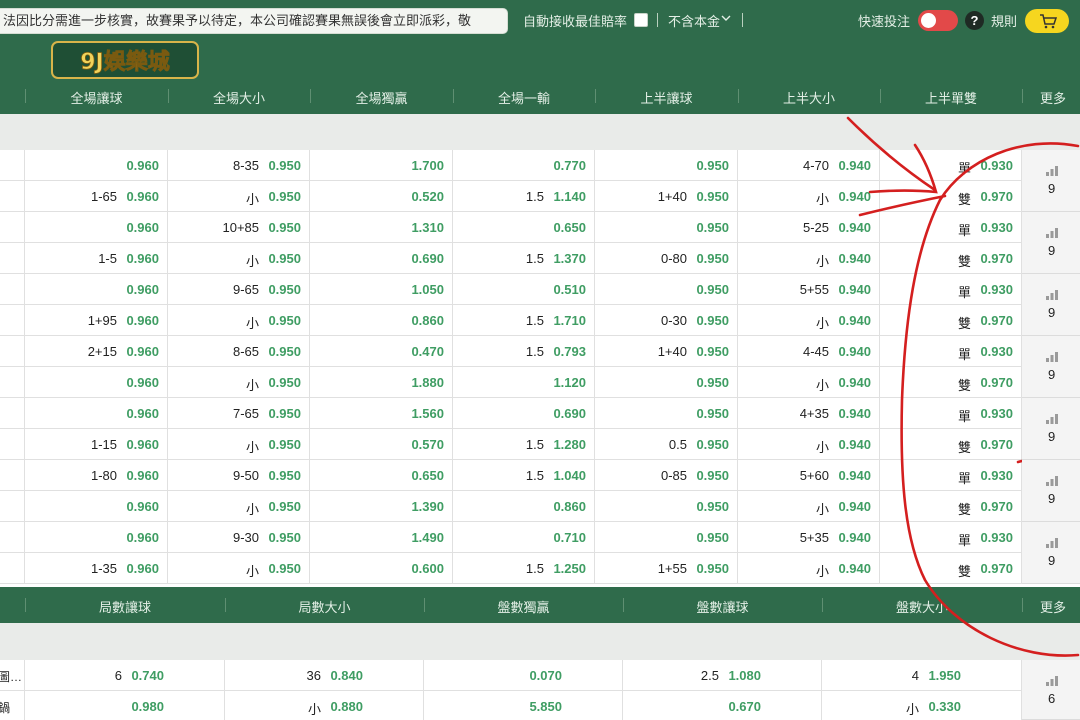 The image size is (1080, 720). I want to click on odds-cell: 0.950 8-35, so click(239, 165).